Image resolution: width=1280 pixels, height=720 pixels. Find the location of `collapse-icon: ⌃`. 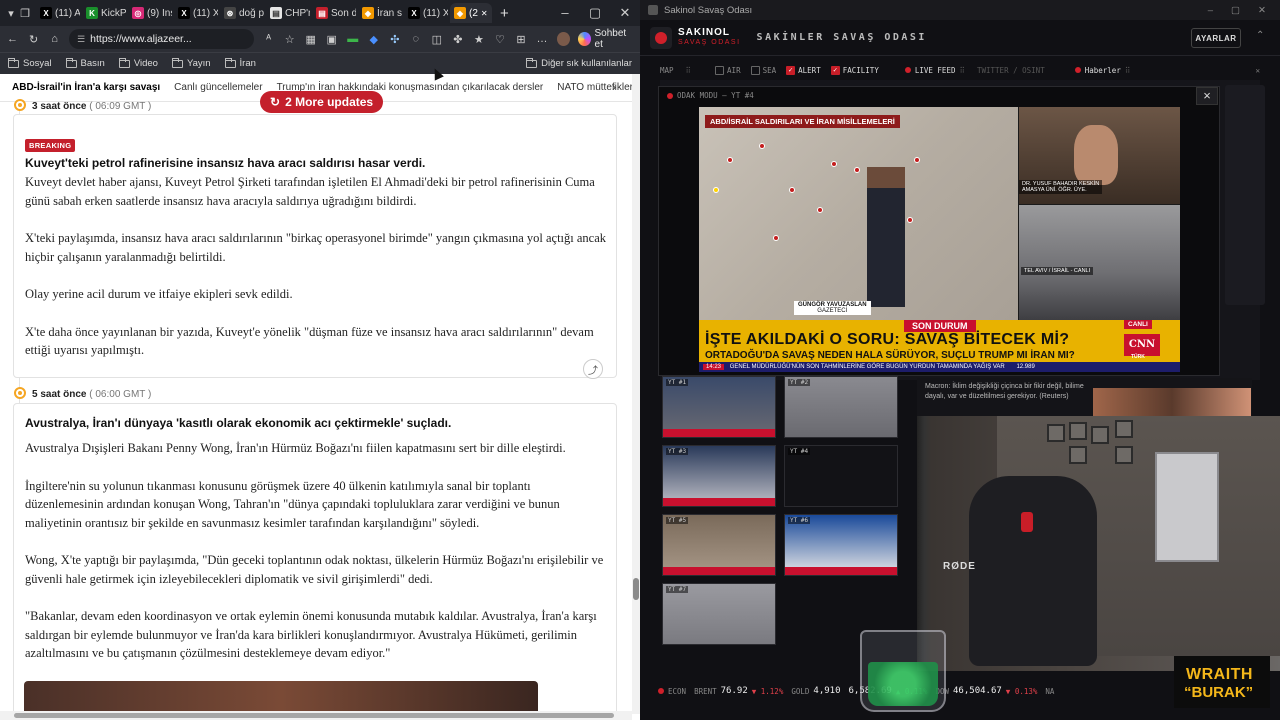

collapse-icon: ⌃ is located at coordinates (1260, 35).